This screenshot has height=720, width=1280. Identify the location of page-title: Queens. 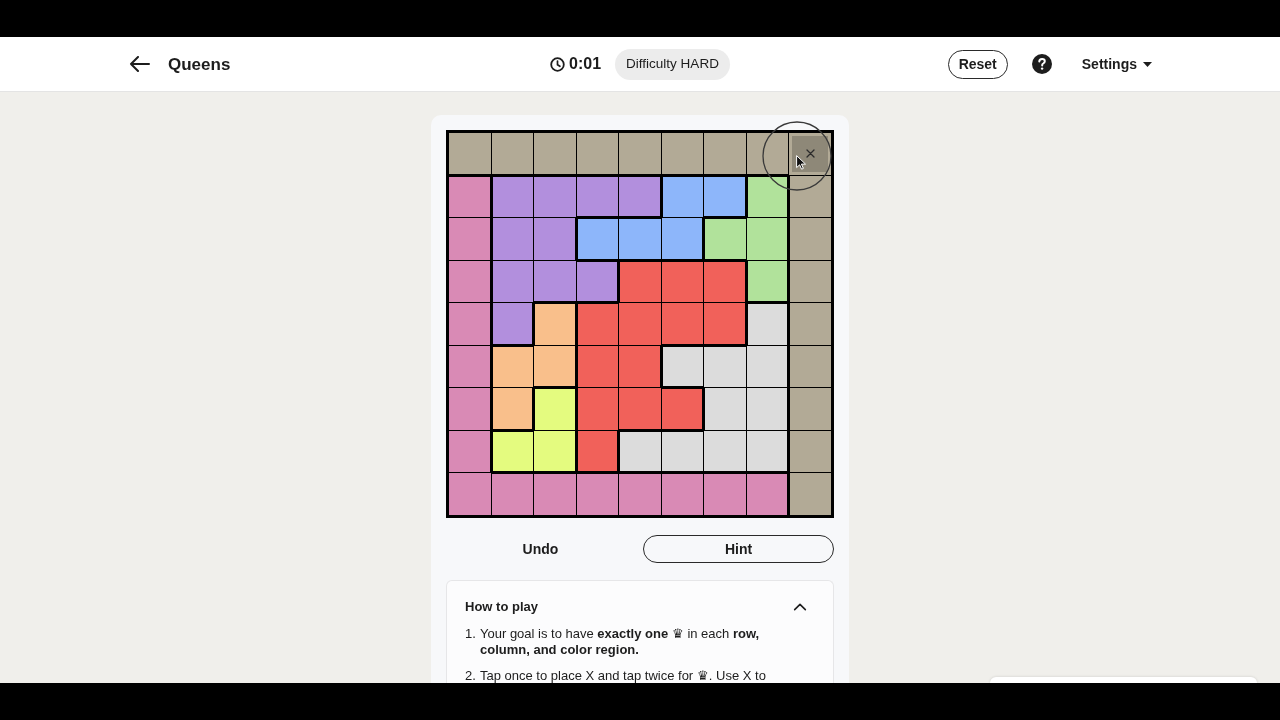
(199, 64).